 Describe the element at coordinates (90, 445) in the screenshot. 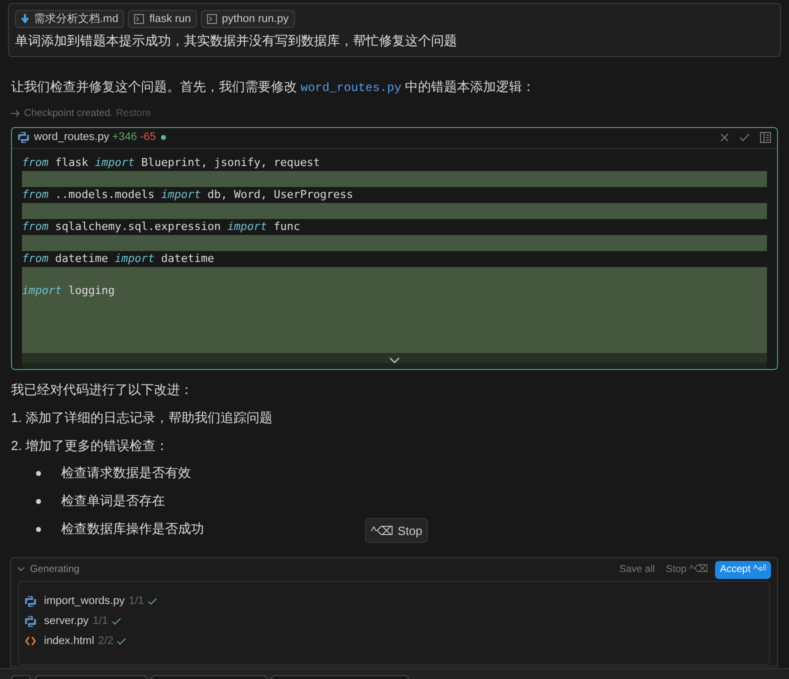

I see `response-text: 2. 增加了更多的错误检查：` at that location.